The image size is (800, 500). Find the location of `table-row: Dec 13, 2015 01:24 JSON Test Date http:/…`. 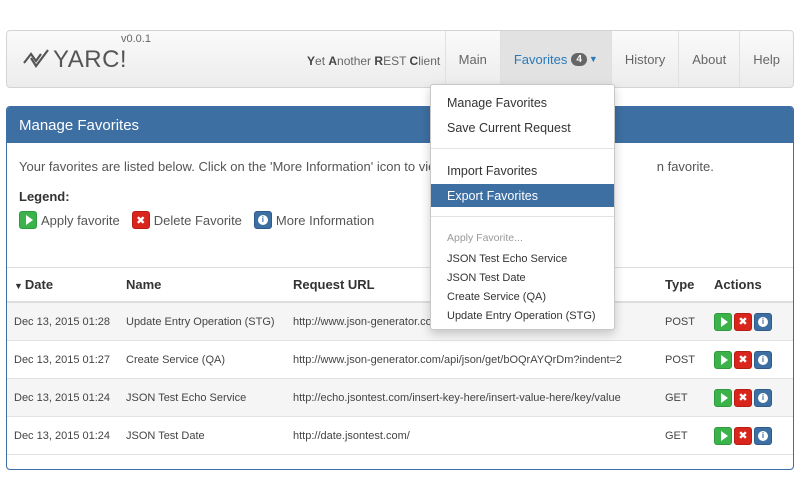

table-row: Dec 13, 2015 01:24 JSON Test Date http:/… is located at coordinates (400, 436).